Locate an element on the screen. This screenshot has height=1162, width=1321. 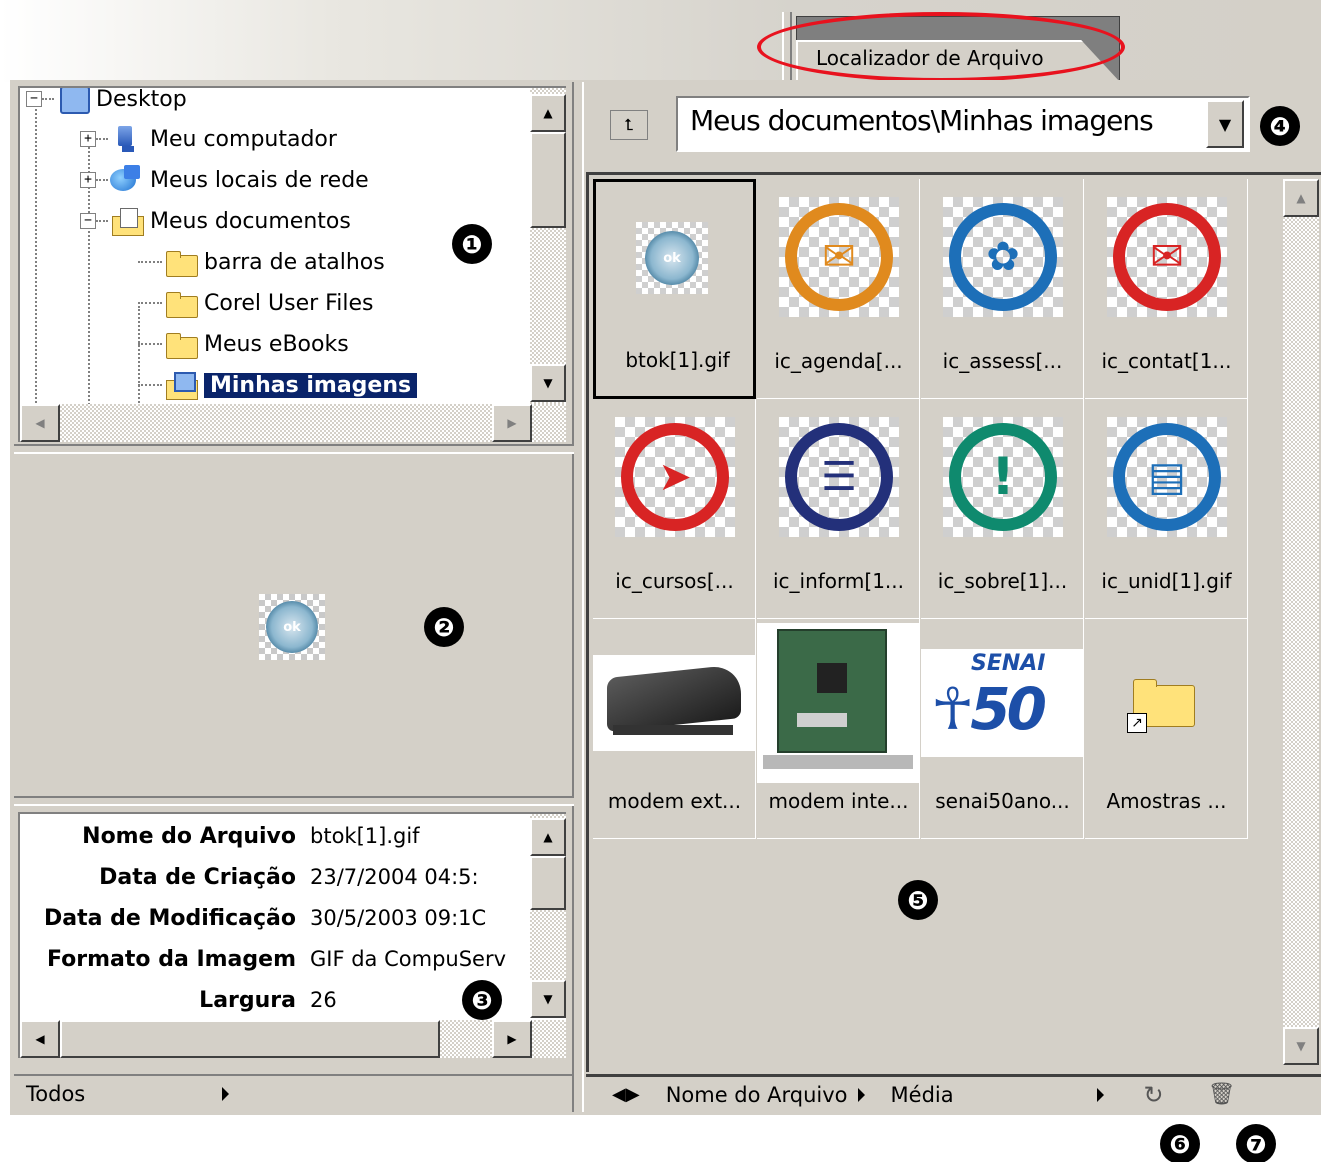
tree-item-shortcuts-bar: barra de atalhos is located at coordinates (261, 262).